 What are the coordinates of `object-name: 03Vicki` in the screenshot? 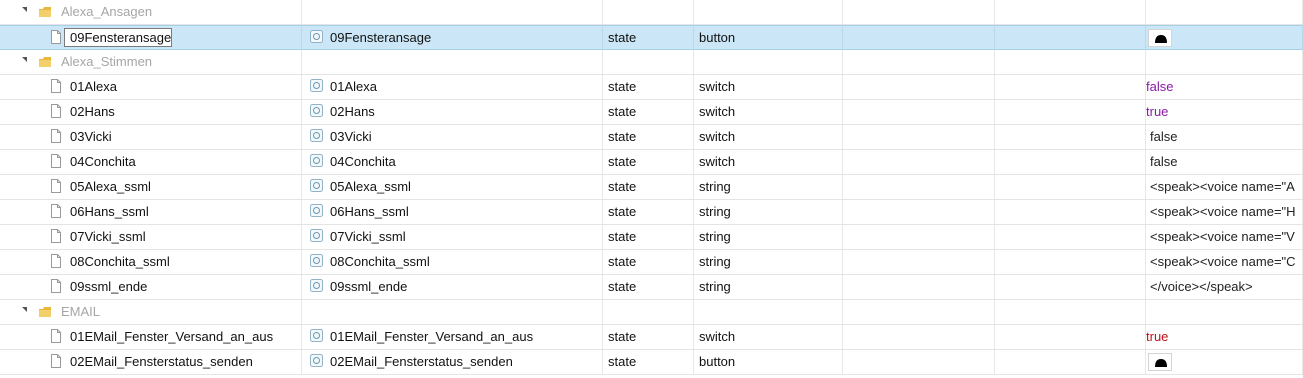 It's located at (91, 136).